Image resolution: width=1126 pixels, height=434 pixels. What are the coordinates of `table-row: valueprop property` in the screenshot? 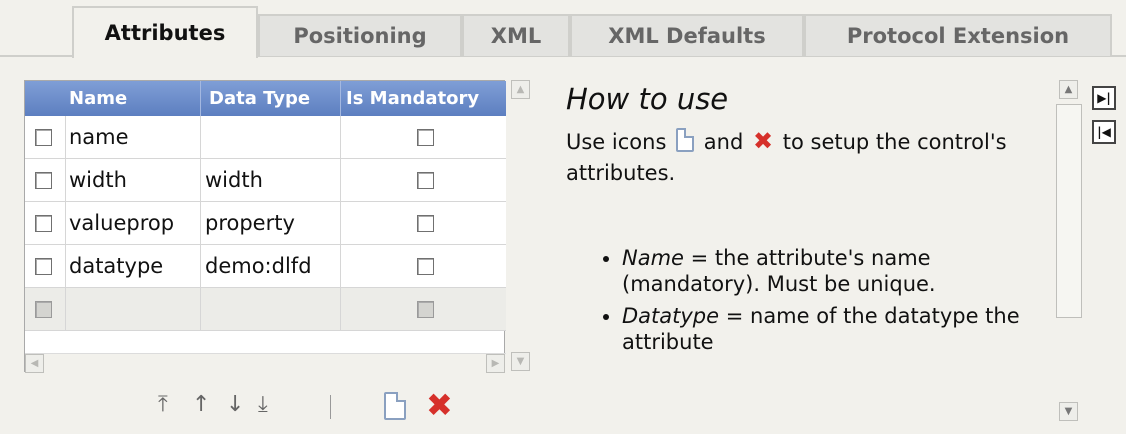 It's located at (265, 223).